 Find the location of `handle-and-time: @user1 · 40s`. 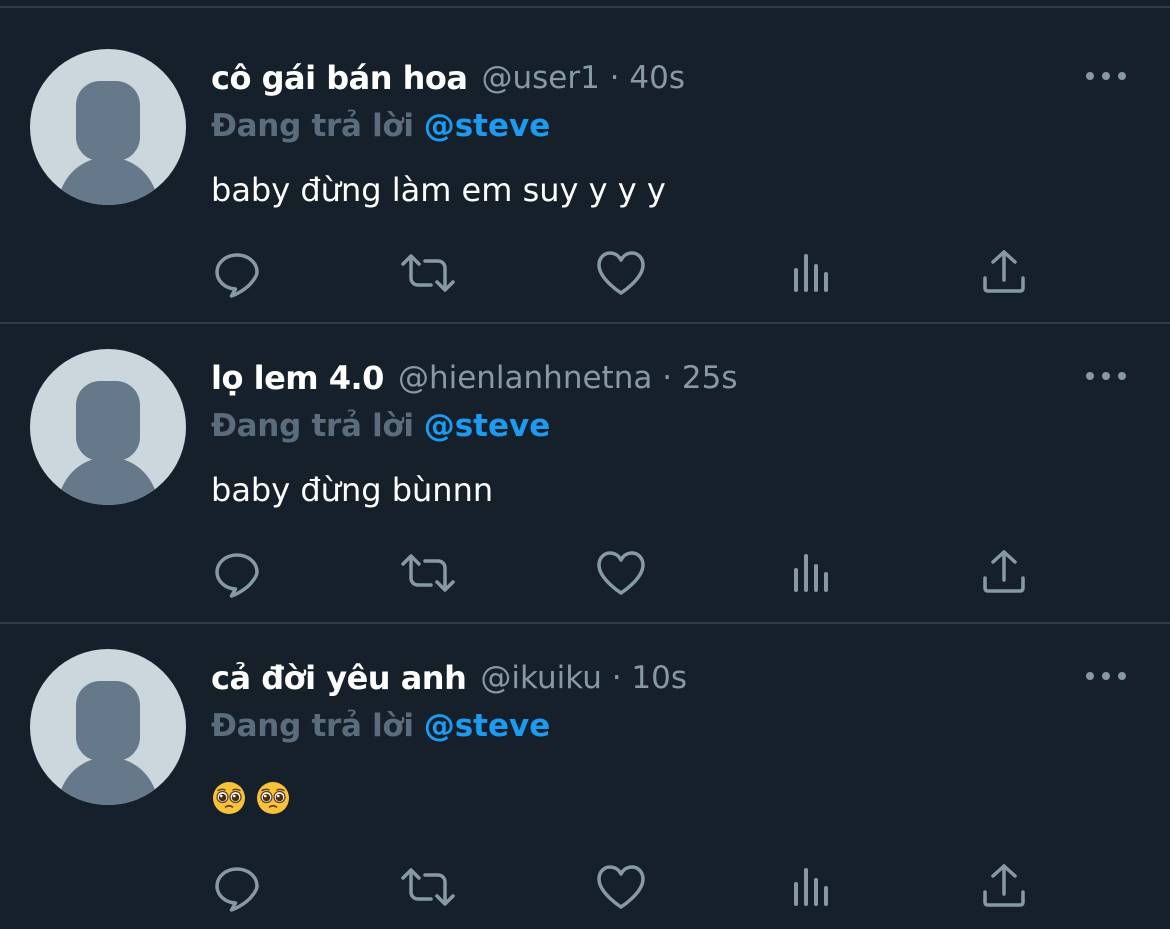

handle-and-time: @user1 · 40s is located at coordinates (583, 78).